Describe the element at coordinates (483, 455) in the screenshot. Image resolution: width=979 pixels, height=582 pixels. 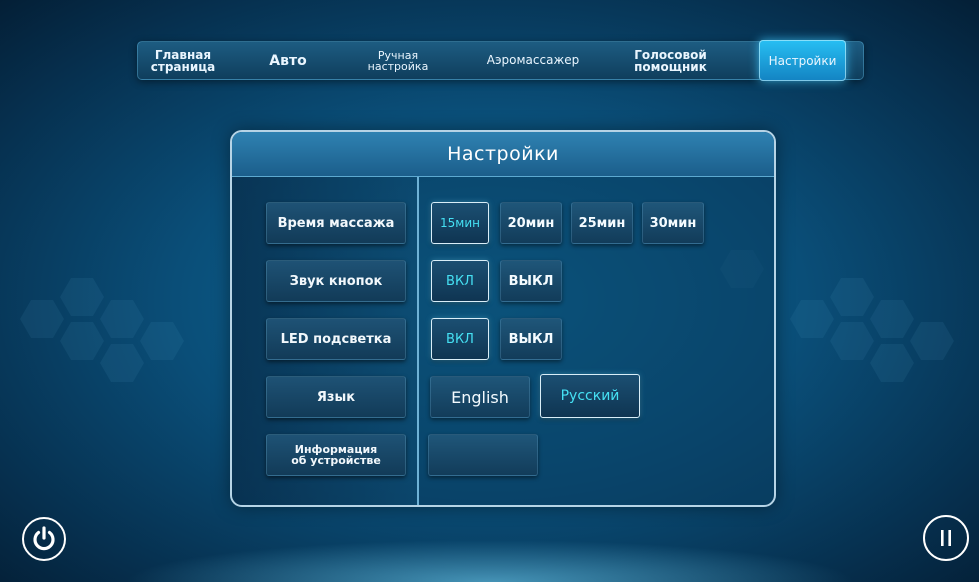
I see `device-info-field` at that location.